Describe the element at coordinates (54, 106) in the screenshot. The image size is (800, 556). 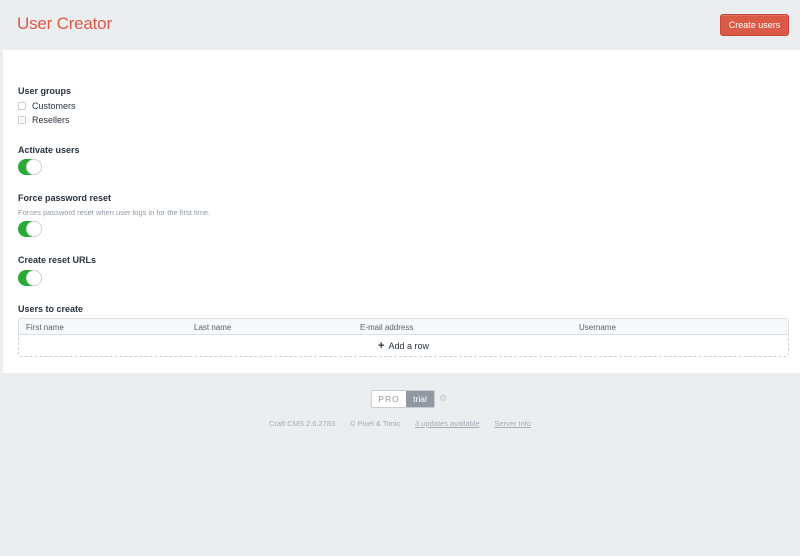
I see `customers-label: Customers` at that location.